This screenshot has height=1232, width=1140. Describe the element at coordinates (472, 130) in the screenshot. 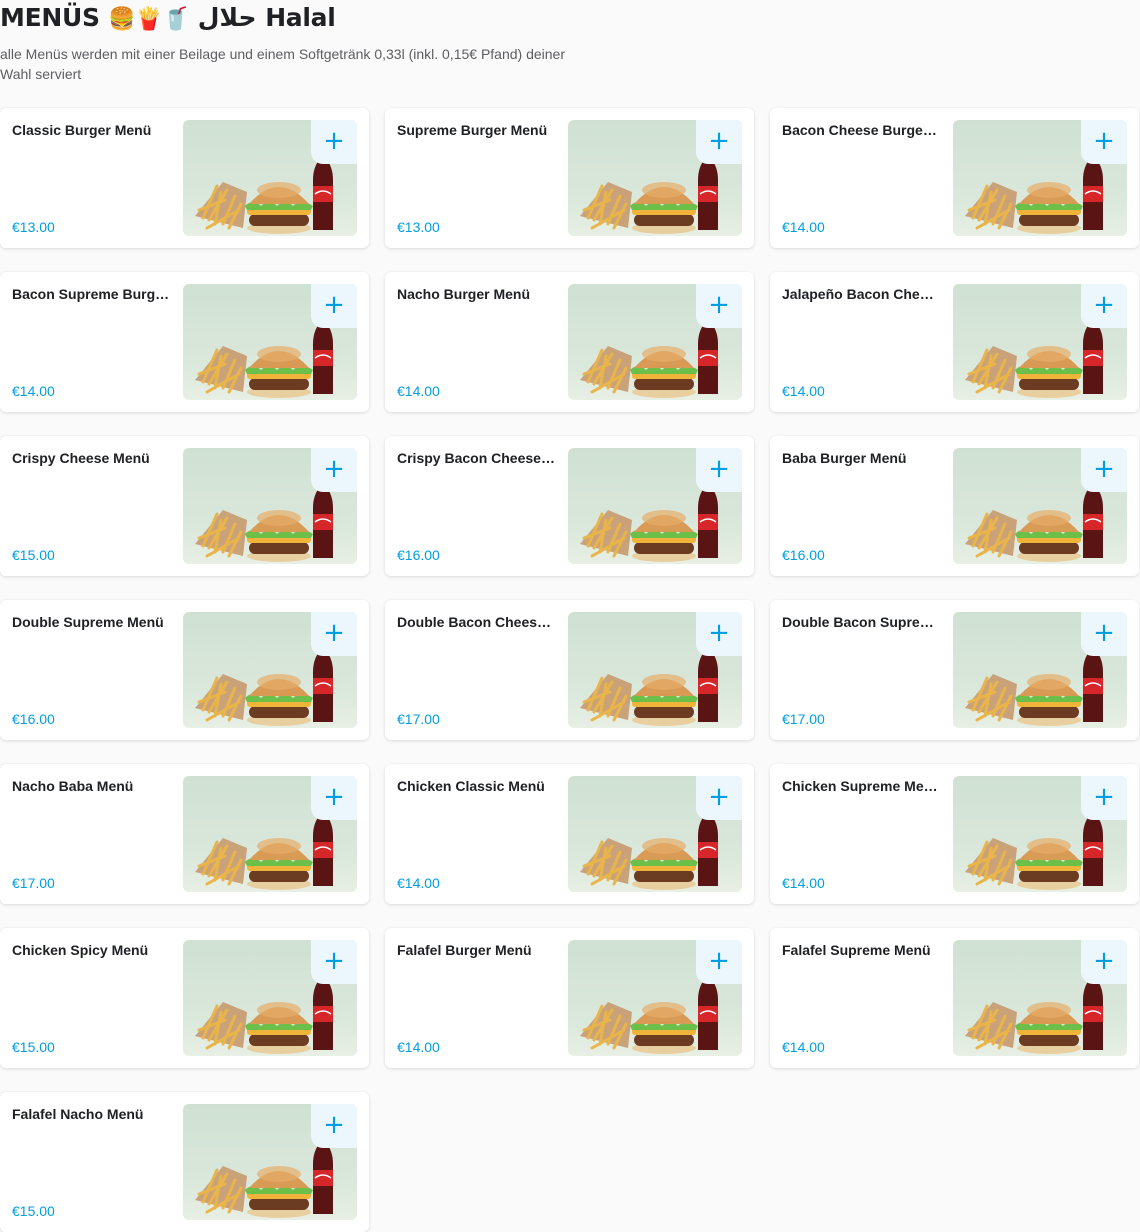

I see `menu-item-name: Supreme Burger Menü` at that location.